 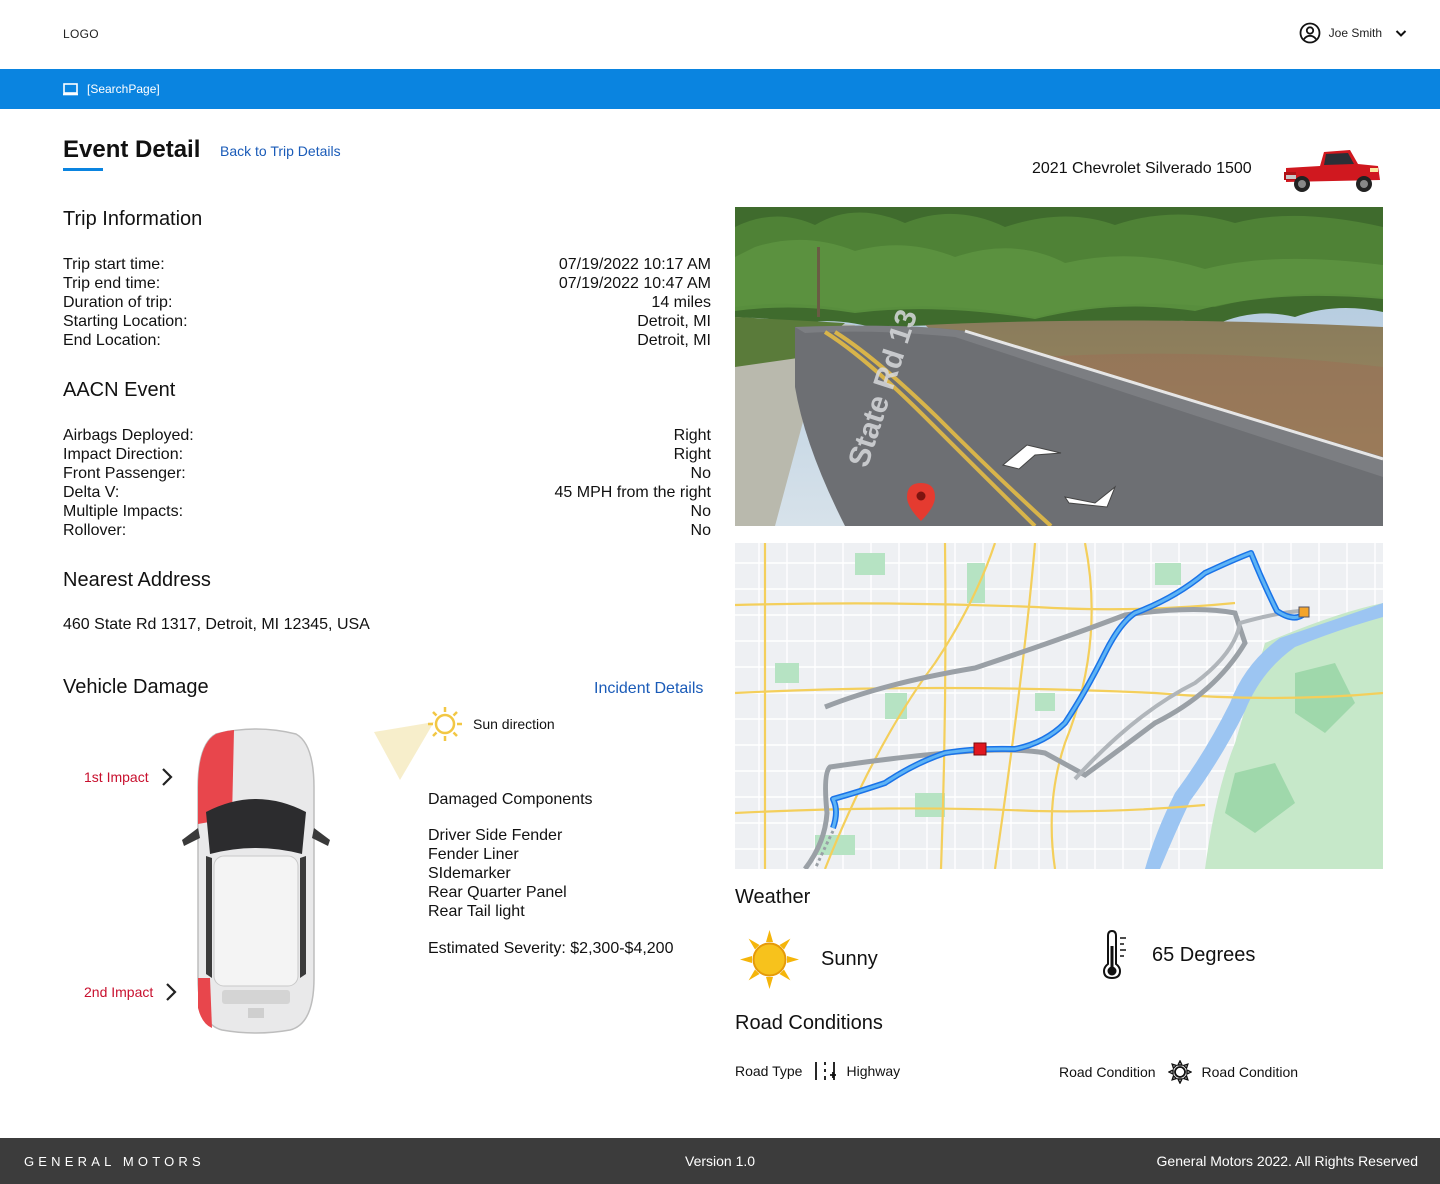 What do you see at coordinates (387, 340) in the screenshot?
I see `table-row: End Location: Detroit, MI` at bounding box center [387, 340].